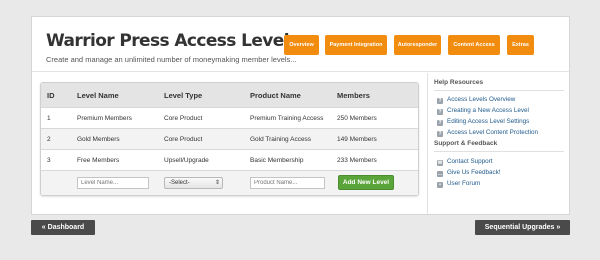 The height and width of the screenshot is (260, 600). What do you see at coordinates (464, 183) in the screenshot?
I see `support-link-label: User Forum` at bounding box center [464, 183].